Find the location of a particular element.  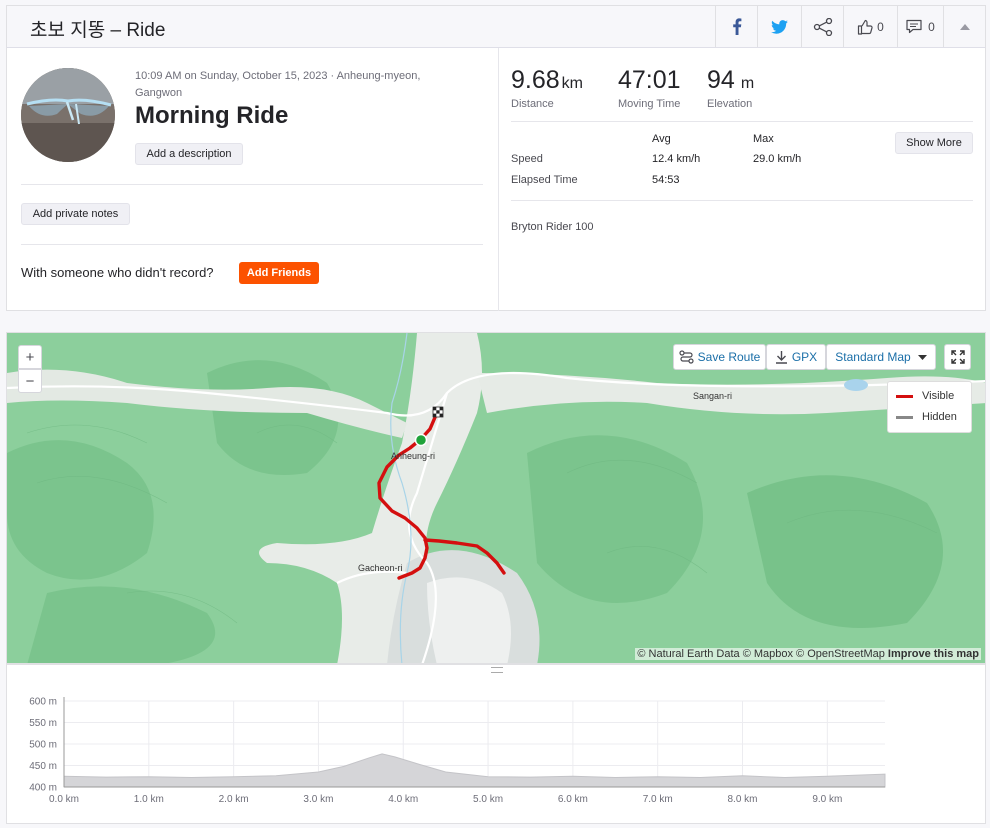

map-style-dropdown: Standard Map is located at coordinates (881, 357).